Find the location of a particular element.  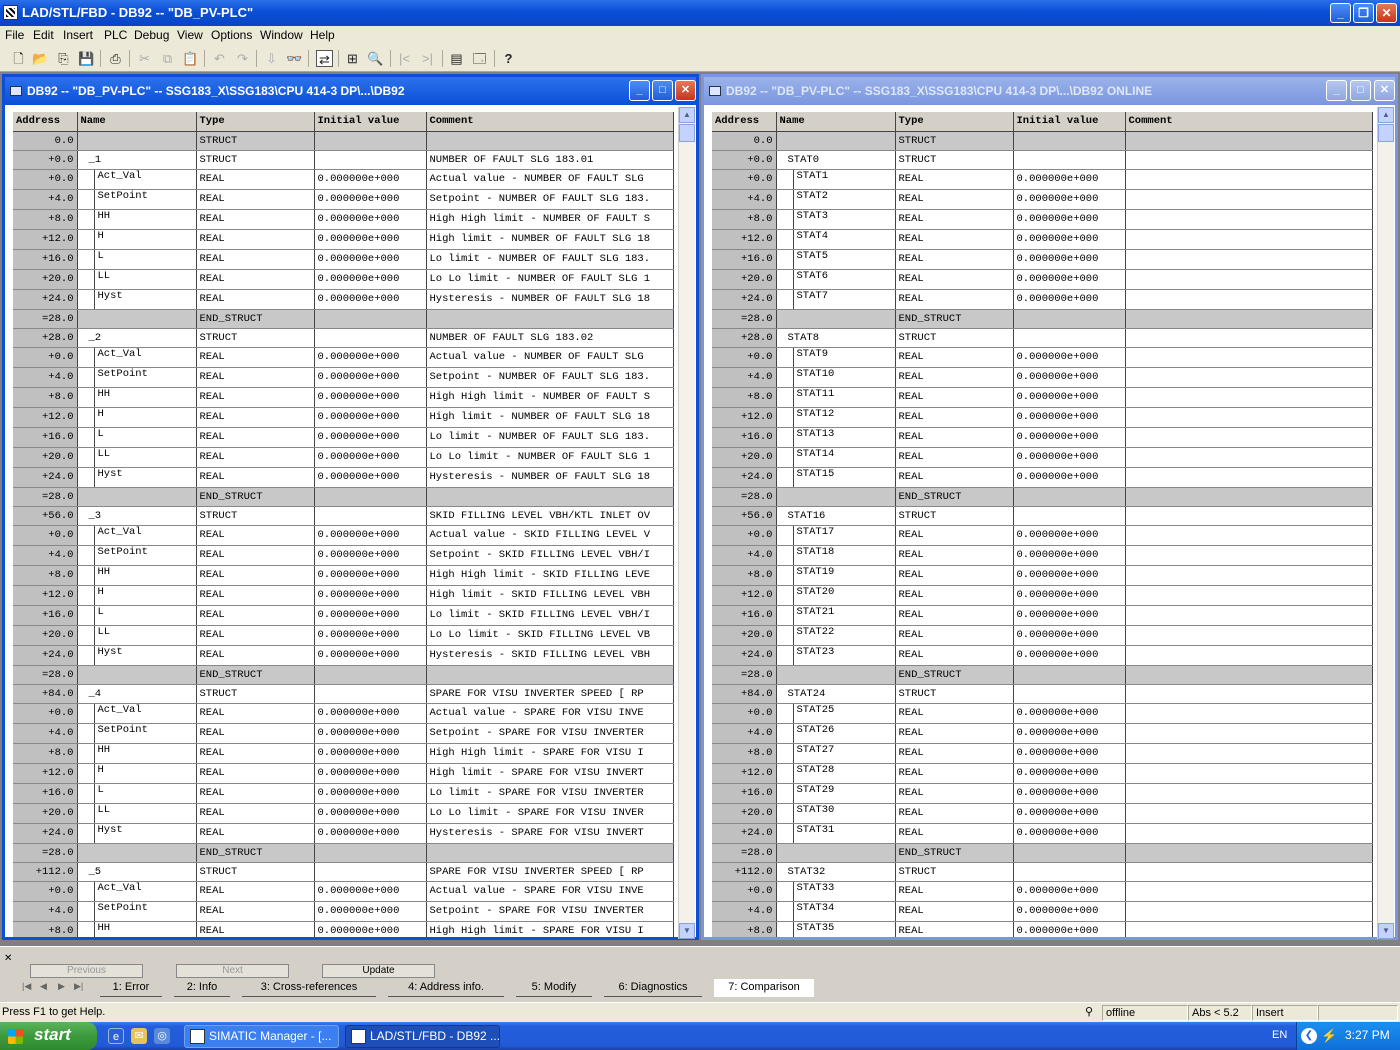

cell-name: _3 is located at coordinates (137, 516).